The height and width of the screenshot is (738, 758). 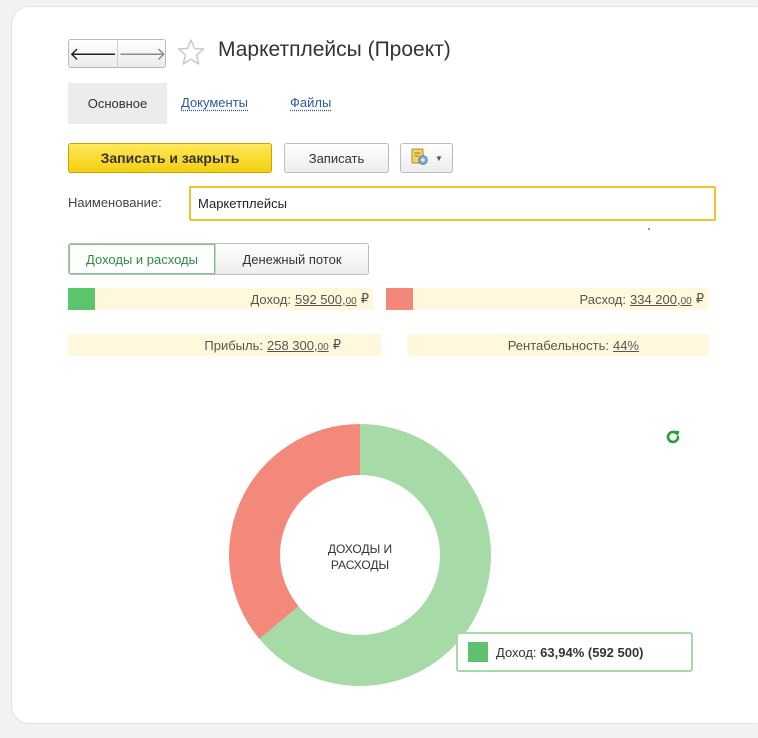 What do you see at coordinates (81, 299) in the screenshot?
I see `income-color-swatch` at bounding box center [81, 299].